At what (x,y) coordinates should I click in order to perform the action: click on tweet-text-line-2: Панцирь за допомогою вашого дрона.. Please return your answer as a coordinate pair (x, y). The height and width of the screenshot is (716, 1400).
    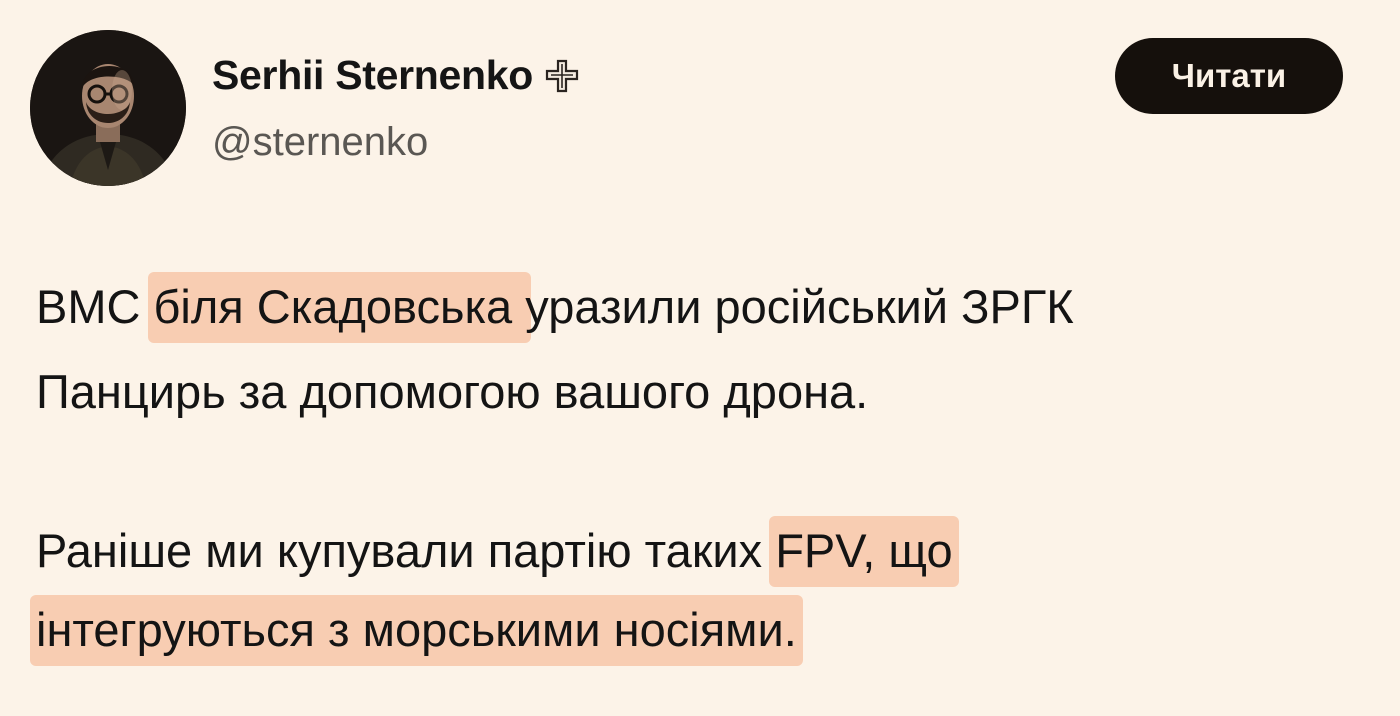
    Looking at the image, I should click on (452, 391).